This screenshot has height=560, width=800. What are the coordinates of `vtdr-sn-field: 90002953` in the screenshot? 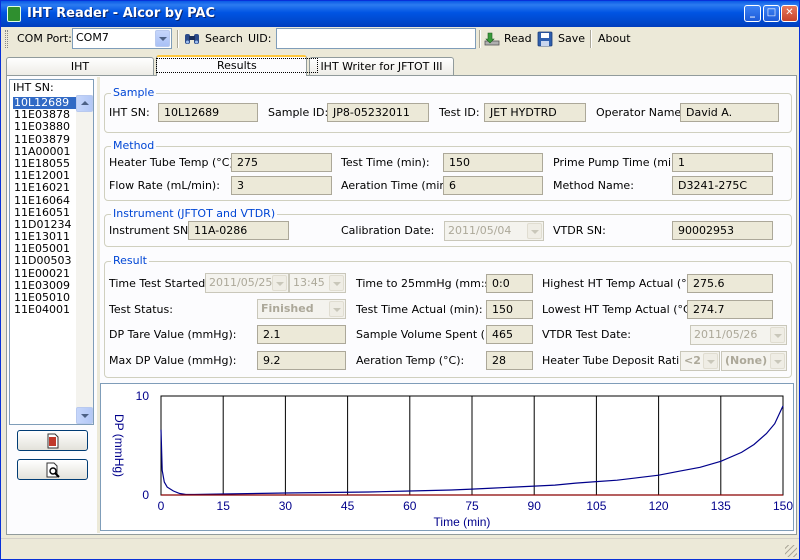 It's located at (722, 230).